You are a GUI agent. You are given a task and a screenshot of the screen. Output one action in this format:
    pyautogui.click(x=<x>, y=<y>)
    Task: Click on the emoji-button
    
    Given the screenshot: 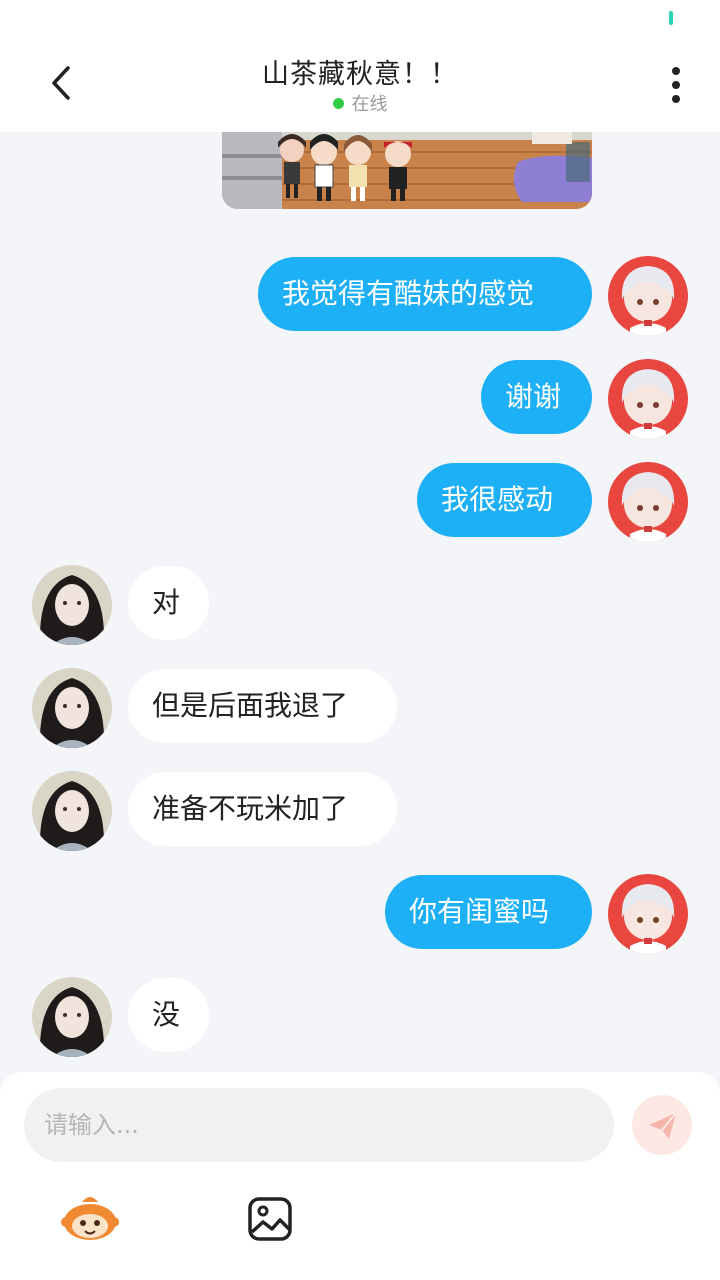 What is the action you would take?
    pyautogui.click(x=90, y=1218)
    